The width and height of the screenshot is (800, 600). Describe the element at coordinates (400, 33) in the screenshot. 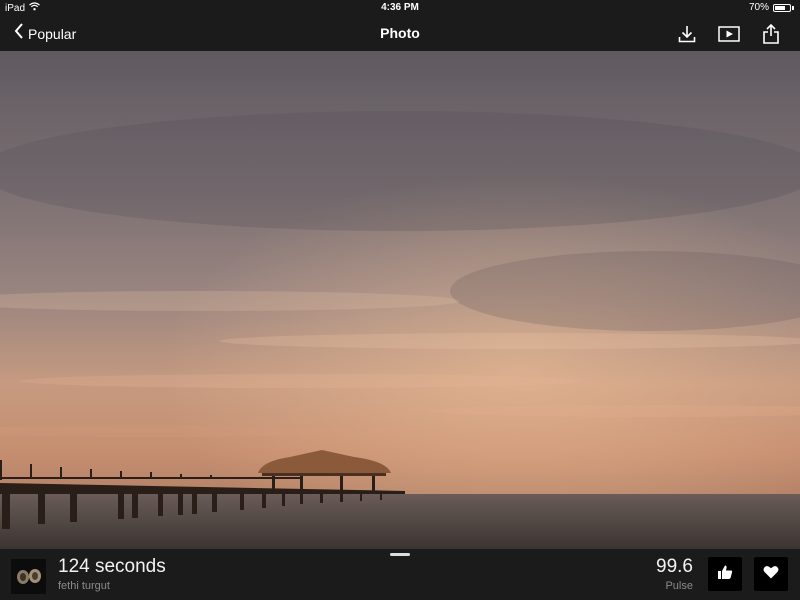

I see `nav-bar: Popular Photo` at that location.